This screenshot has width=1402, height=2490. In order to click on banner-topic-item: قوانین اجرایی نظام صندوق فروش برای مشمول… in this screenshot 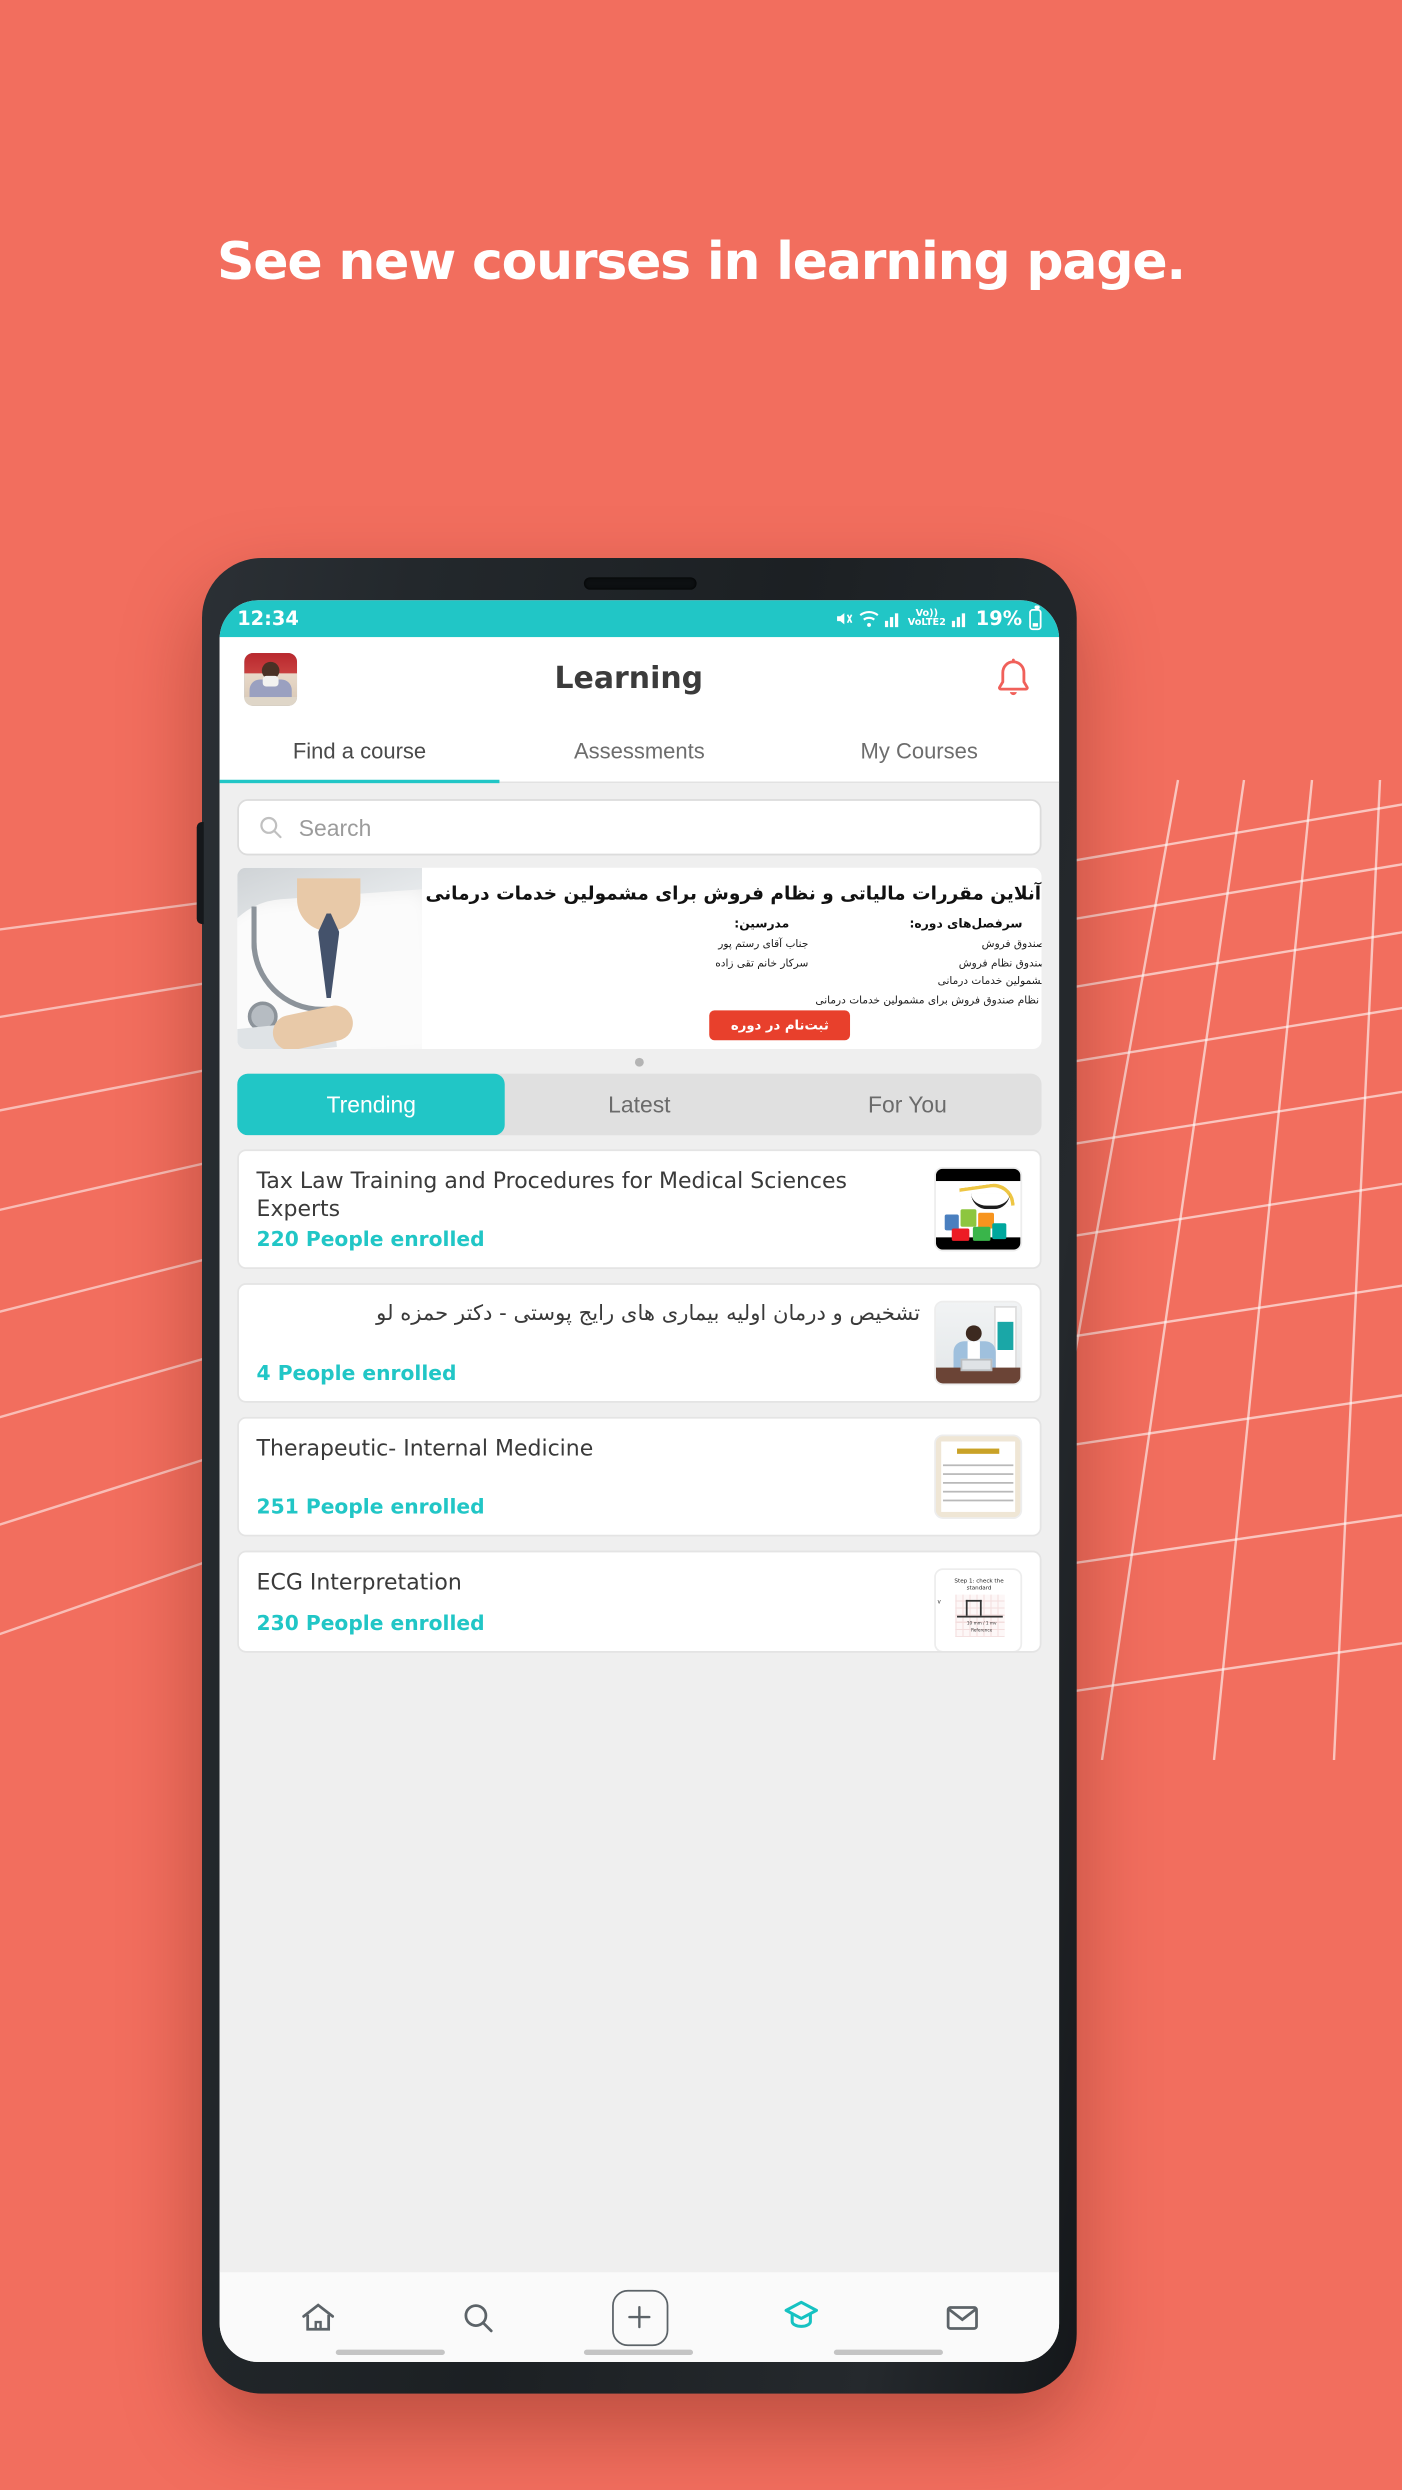, I will do `click(928, 1001)`.